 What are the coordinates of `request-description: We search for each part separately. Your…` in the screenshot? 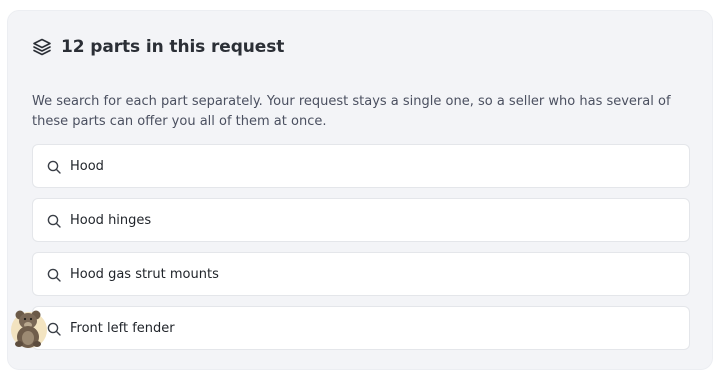 It's located at (351, 111).